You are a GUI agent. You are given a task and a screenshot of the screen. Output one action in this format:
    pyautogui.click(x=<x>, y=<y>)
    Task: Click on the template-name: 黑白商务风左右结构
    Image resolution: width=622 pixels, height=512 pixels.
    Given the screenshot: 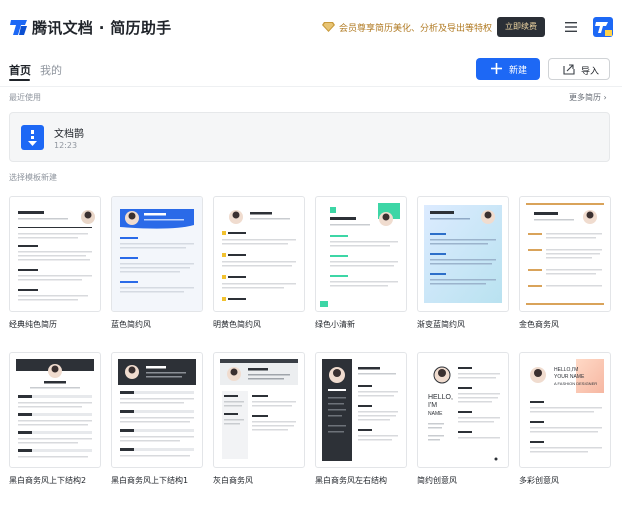 What is the action you would take?
    pyautogui.click(x=351, y=480)
    